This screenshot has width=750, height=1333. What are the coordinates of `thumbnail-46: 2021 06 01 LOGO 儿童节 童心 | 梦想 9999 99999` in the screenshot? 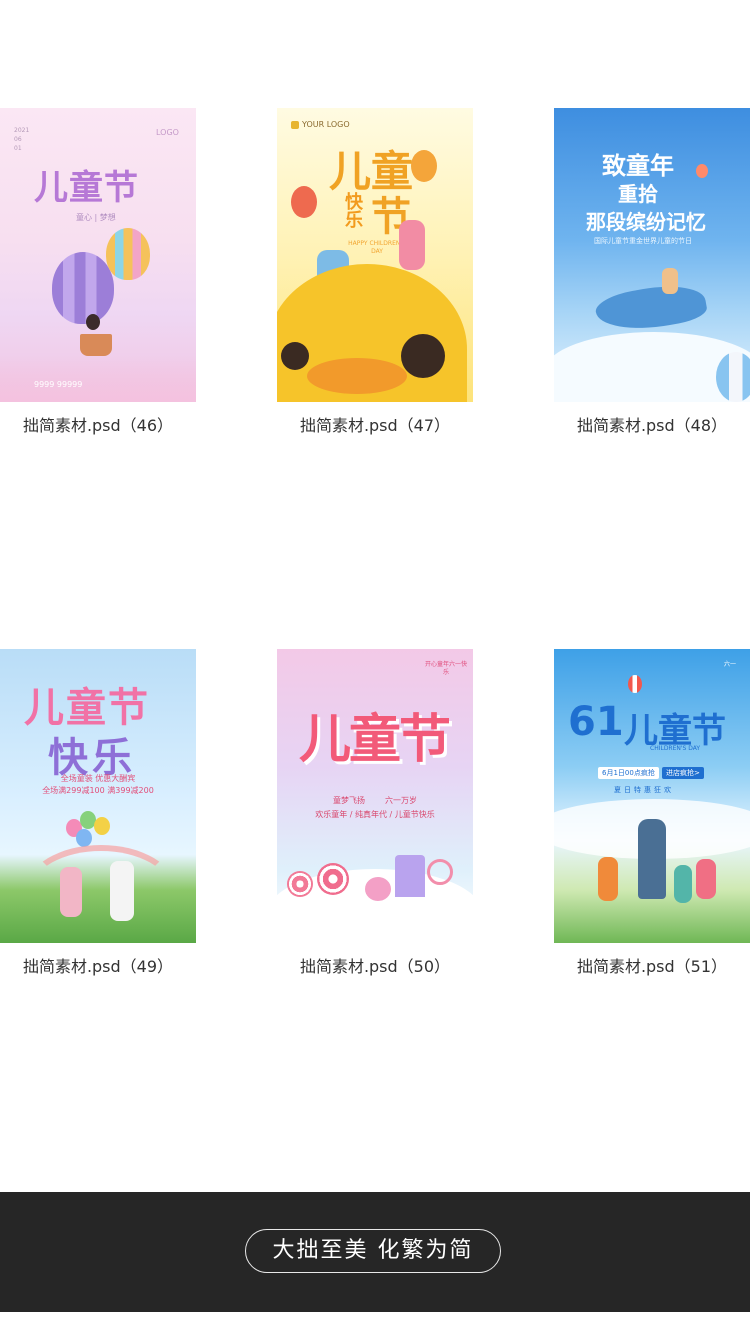 It's located at (98, 255).